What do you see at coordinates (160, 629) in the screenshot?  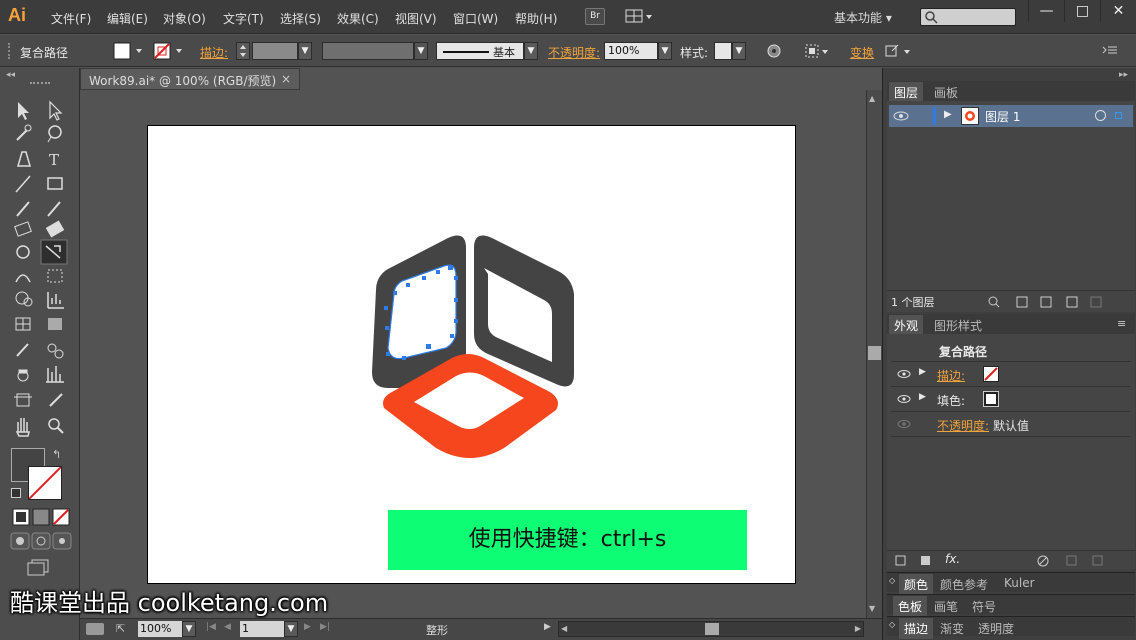 I see `zoom-input: 100%` at bounding box center [160, 629].